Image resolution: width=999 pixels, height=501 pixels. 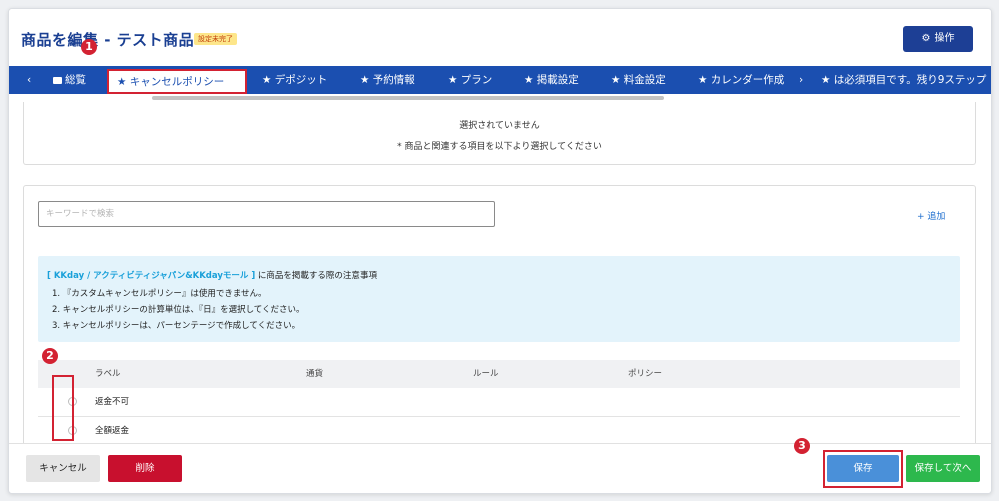 I want to click on action-footer: キャンセル 削除 保存 保存して次へ, so click(x=500, y=468).